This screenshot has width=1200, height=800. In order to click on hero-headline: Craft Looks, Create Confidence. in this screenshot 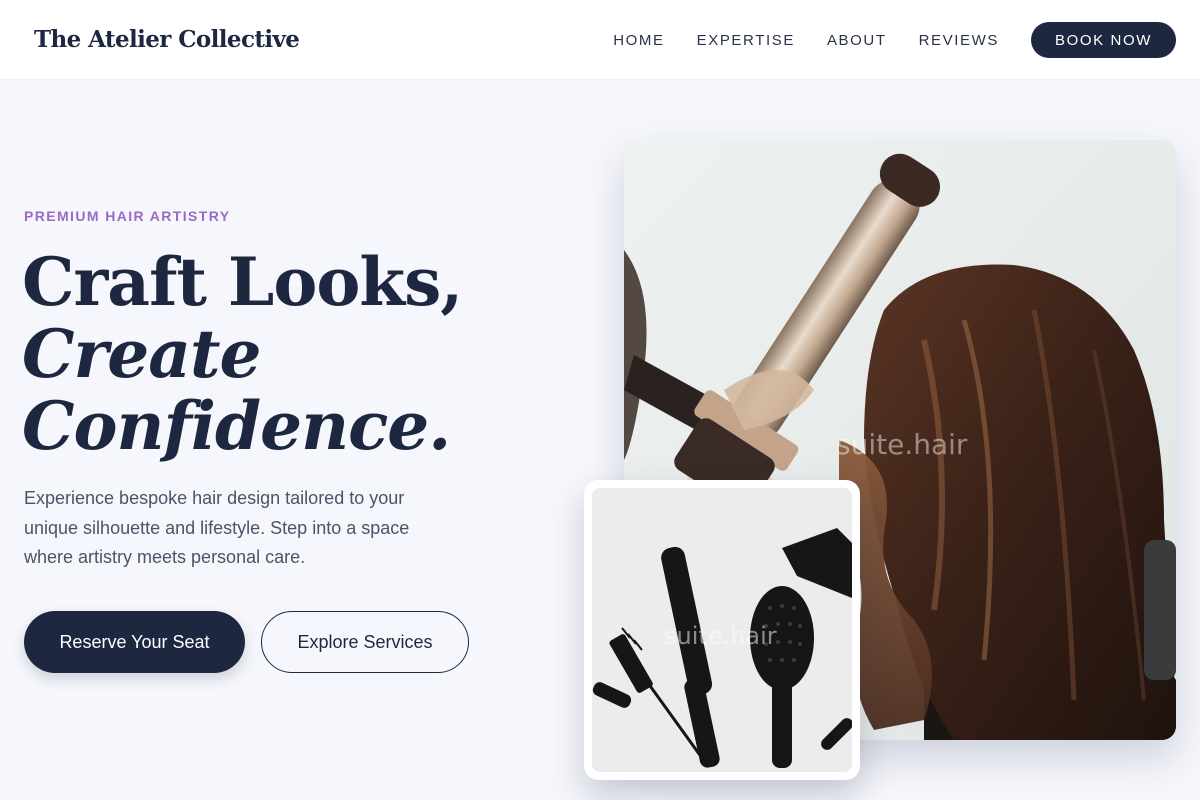, I will do `click(242, 354)`.